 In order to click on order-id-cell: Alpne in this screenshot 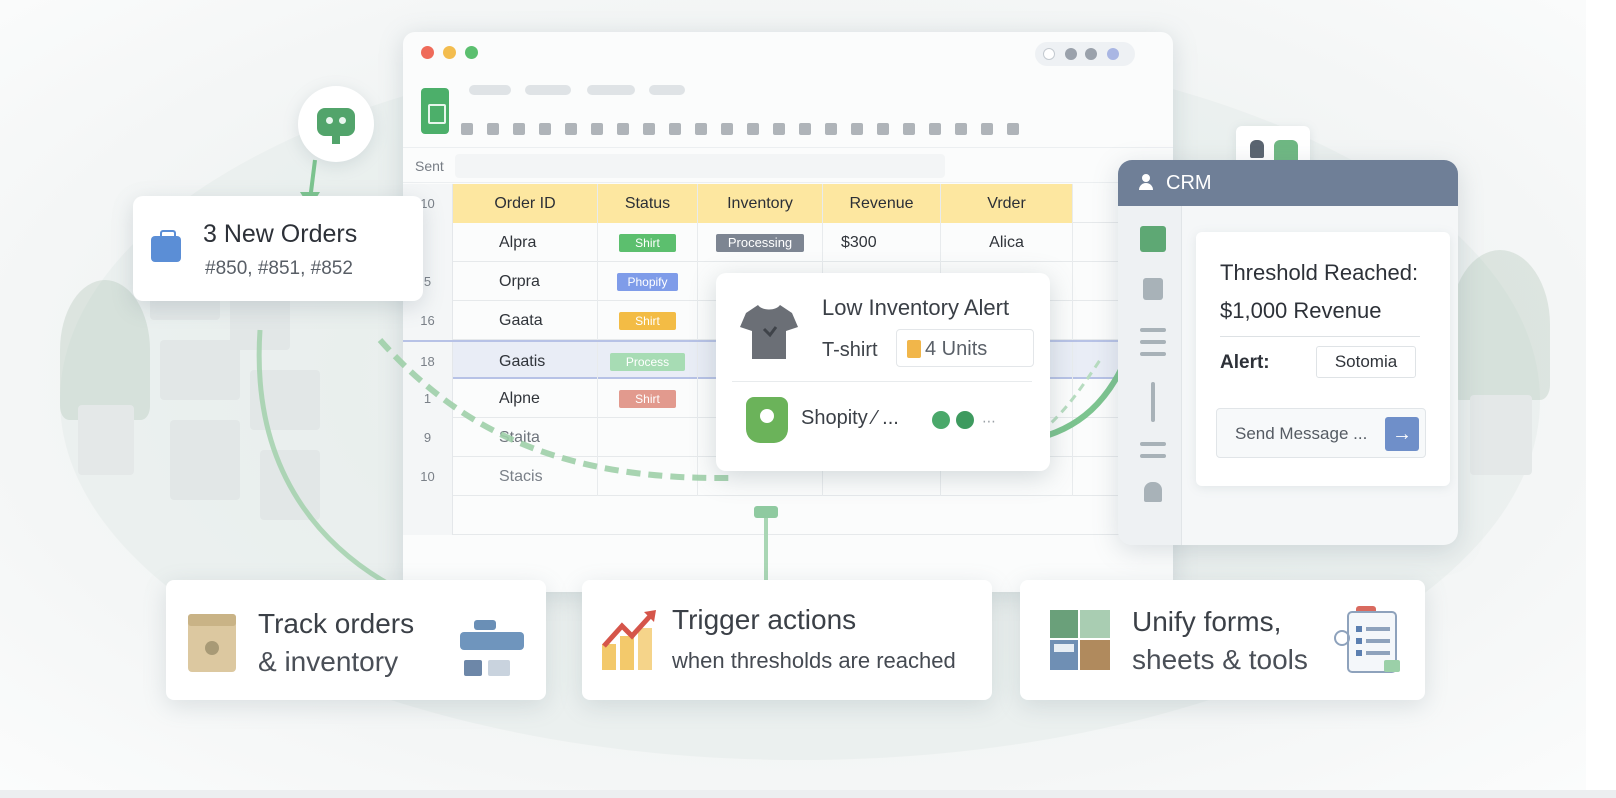, I will do `click(525, 398)`.